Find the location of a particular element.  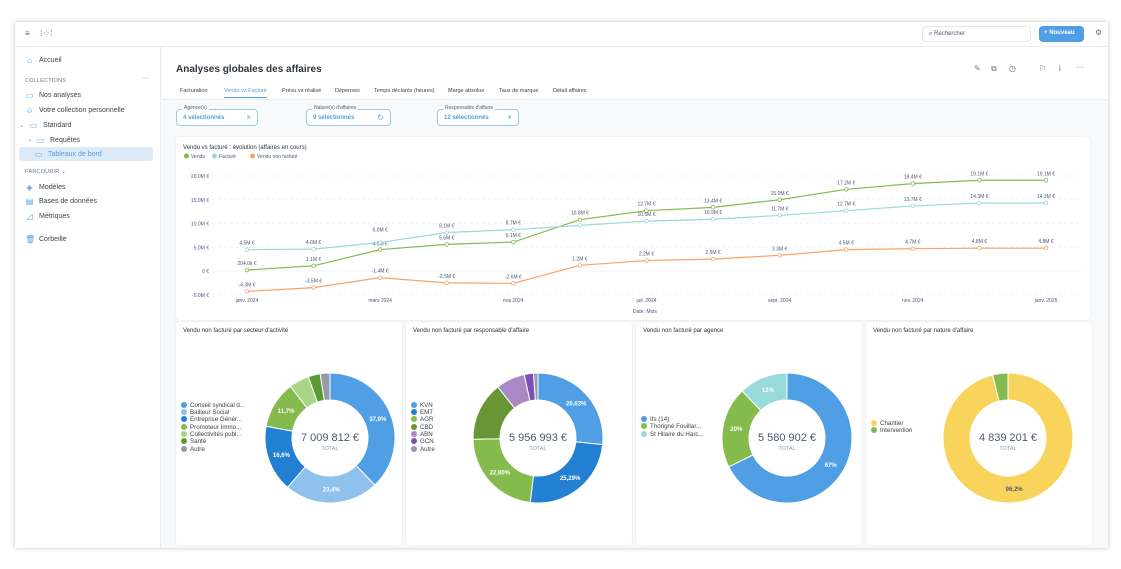

edit-icon: ✎ is located at coordinates (977, 68).